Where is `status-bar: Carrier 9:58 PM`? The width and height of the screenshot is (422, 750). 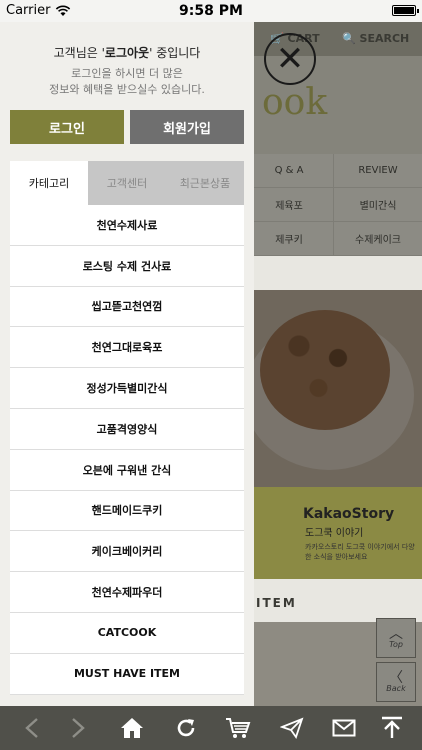
status-bar: Carrier 9:58 PM is located at coordinates (211, 11).